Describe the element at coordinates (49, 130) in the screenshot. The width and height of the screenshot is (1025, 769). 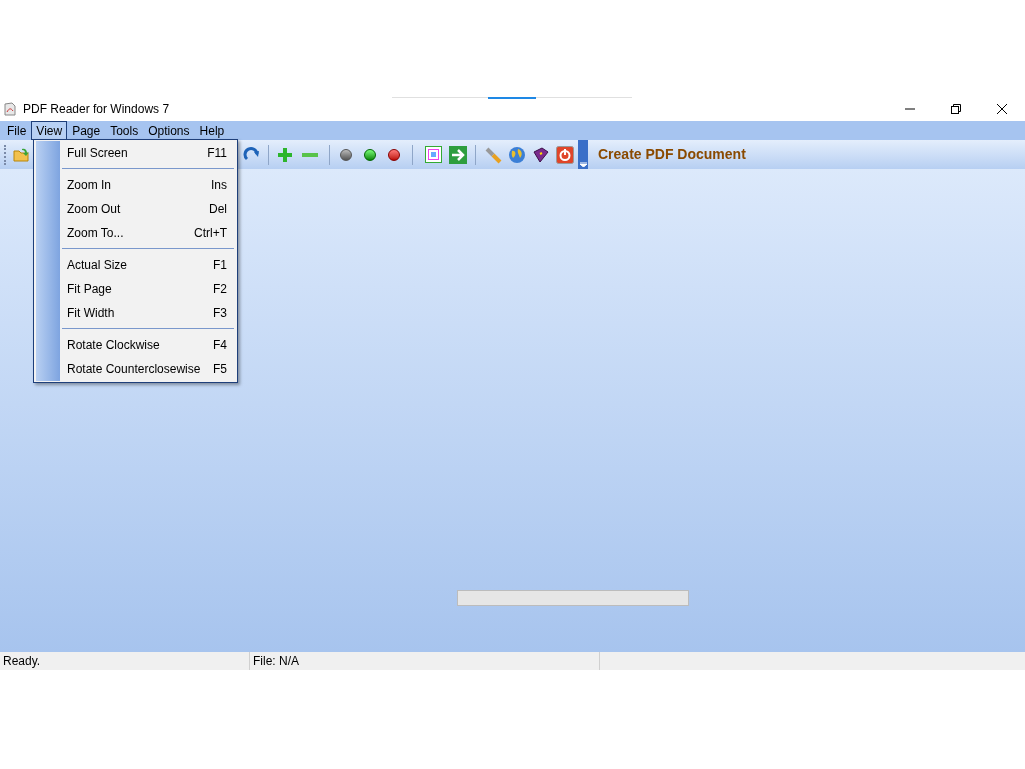
I see `menu-item: View` at that location.